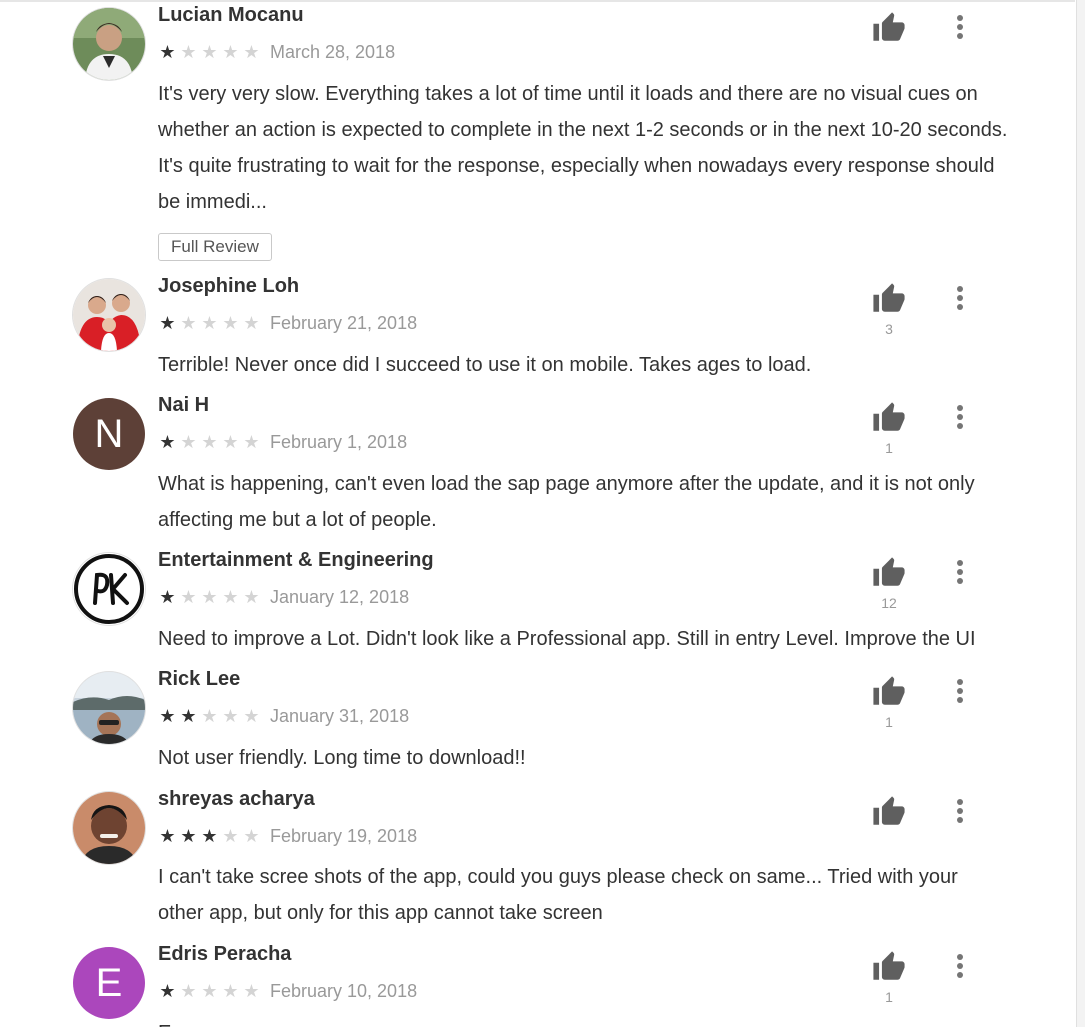 Image resolution: width=1085 pixels, height=1027 pixels. What do you see at coordinates (1080, 513) in the screenshot?
I see `scrollbar-track` at bounding box center [1080, 513].